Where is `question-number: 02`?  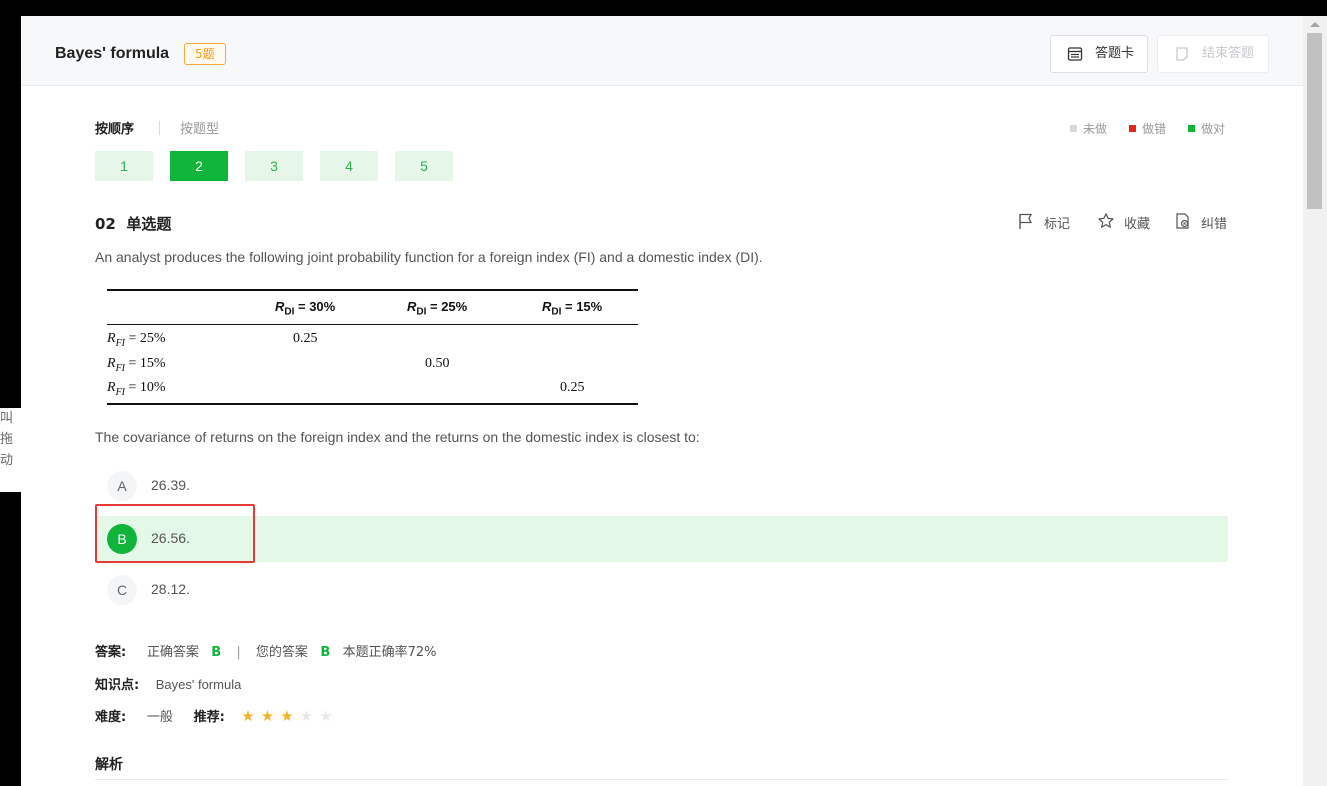
question-number: 02 is located at coordinates (105, 224).